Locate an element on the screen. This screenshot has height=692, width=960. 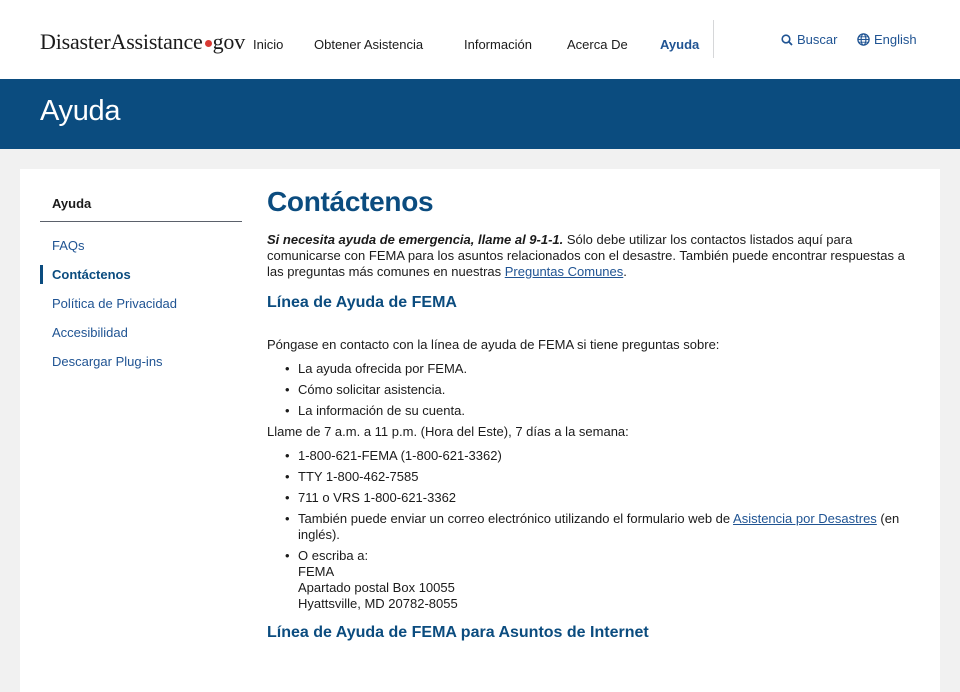
disaster-assistance-link: Asistencia por Desastres is located at coordinates (805, 518).